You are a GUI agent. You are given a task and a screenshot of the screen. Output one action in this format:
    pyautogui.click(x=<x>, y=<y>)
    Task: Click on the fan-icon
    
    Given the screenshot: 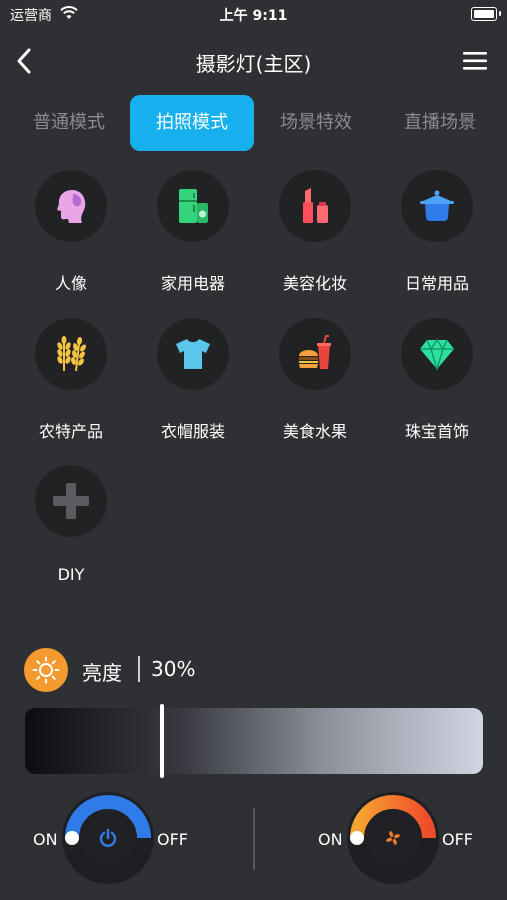 What is the action you would take?
    pyautogui.click(x=393, y=838)
    